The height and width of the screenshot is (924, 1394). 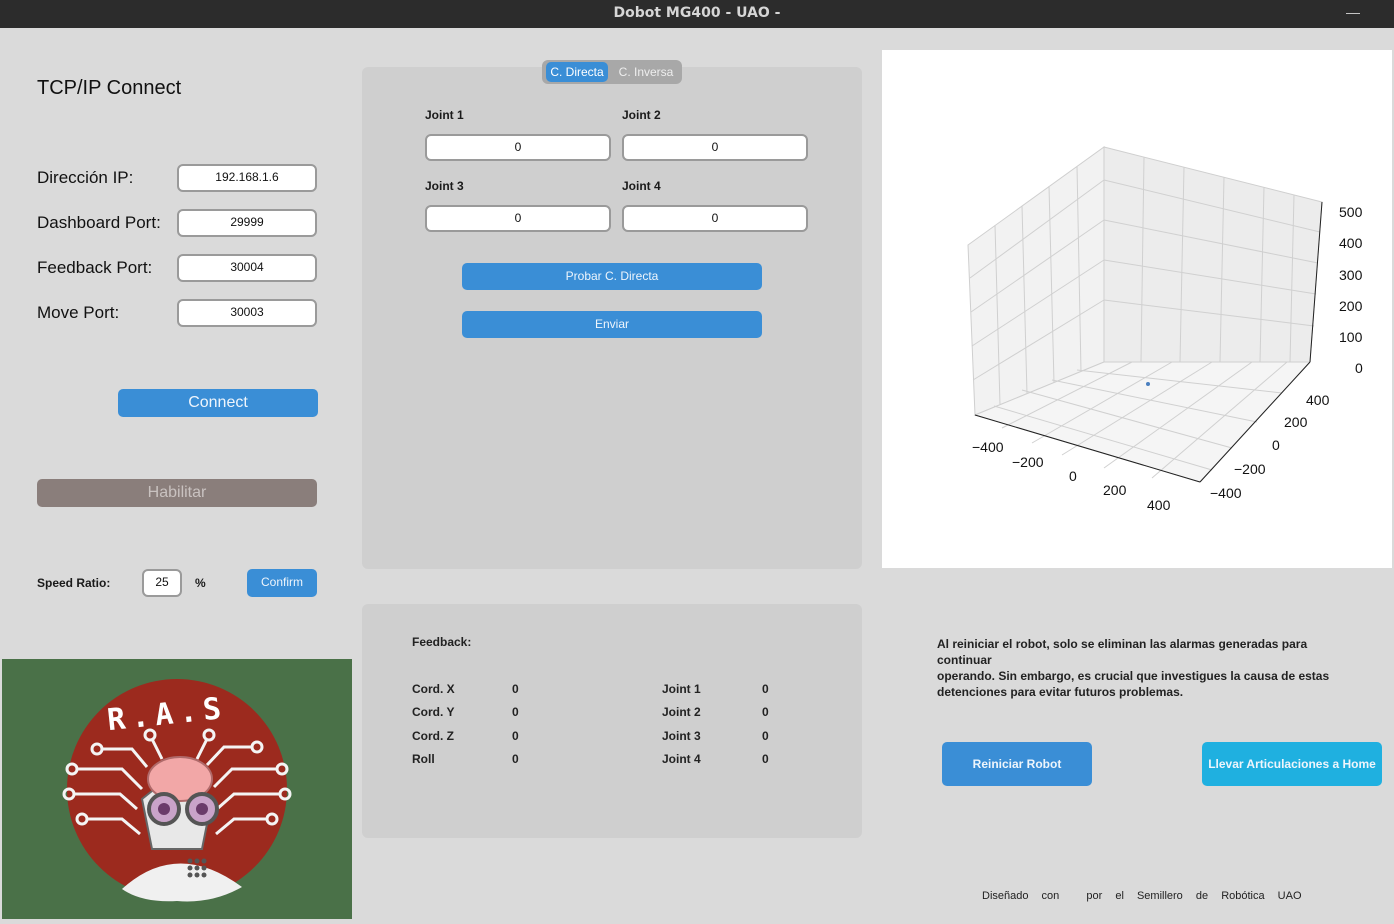 What do you see at coordinates (988, 447) in the screenshot?
I see `x-tick: −400` at bounding box center [988, 447].